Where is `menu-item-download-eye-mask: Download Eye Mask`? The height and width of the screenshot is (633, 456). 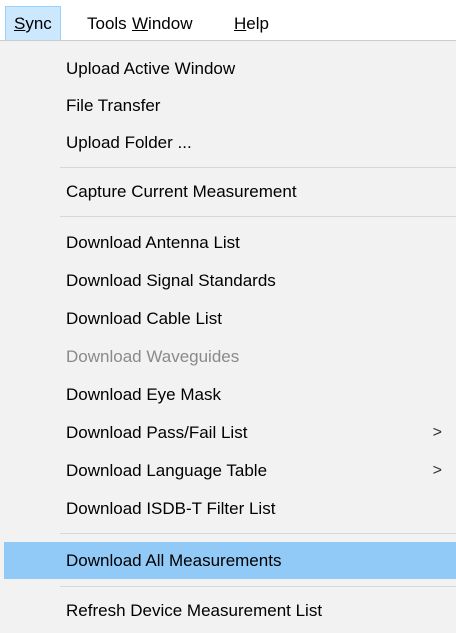 menu-item-download-eye-mask: Download Eye Mask is located at coordinates (230, 394).